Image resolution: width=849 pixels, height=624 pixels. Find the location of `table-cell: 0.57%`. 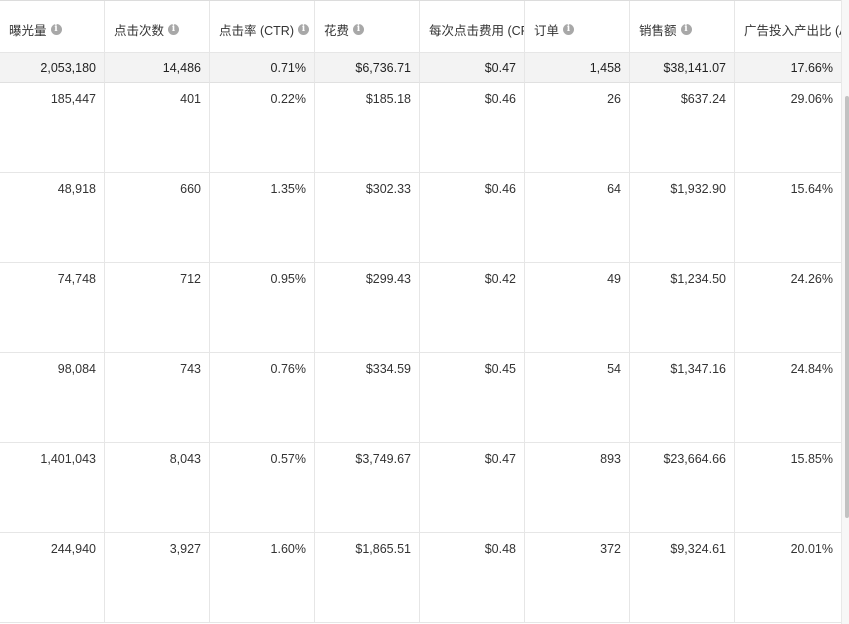

table-cell: 0.57% is located at coordinates (262, 488).